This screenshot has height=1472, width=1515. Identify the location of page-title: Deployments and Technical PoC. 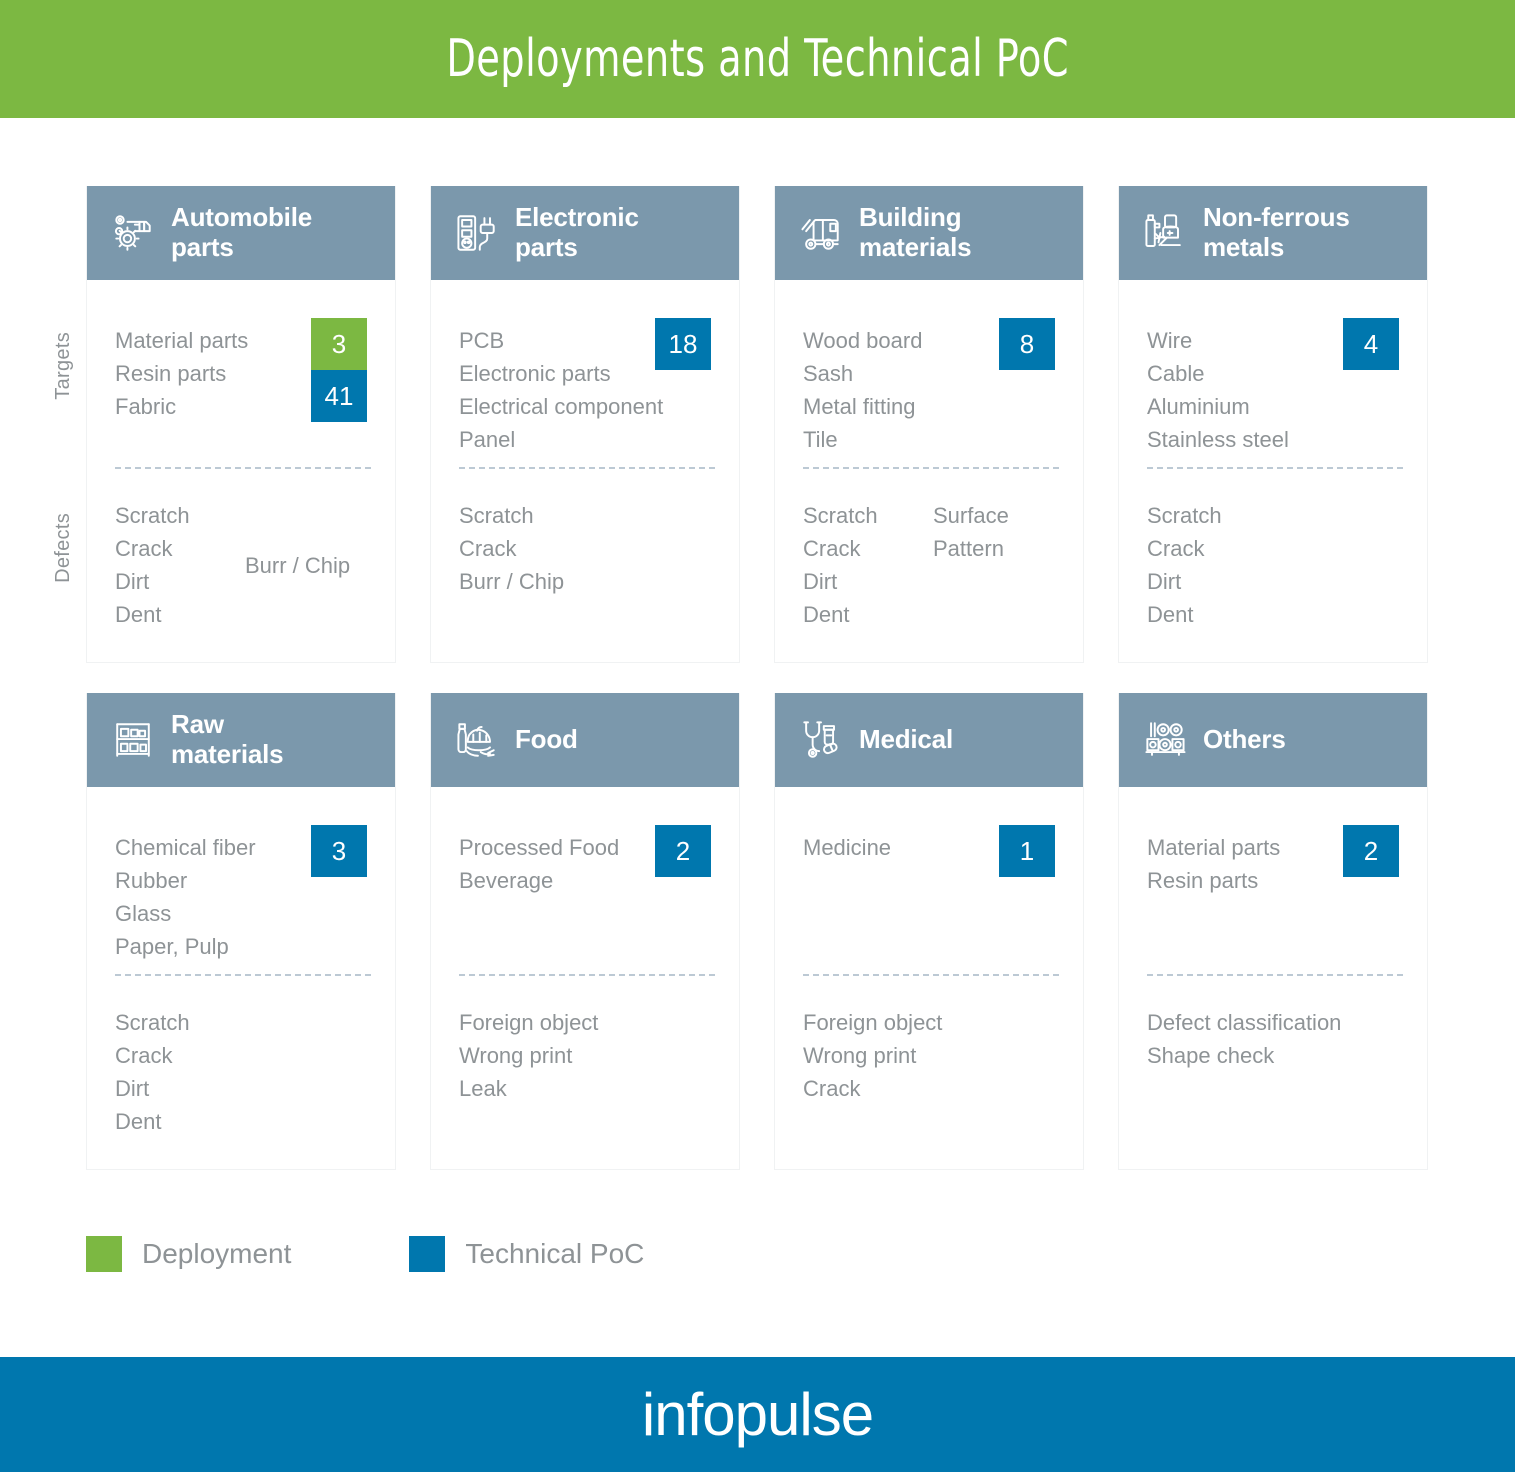
(757, 59).